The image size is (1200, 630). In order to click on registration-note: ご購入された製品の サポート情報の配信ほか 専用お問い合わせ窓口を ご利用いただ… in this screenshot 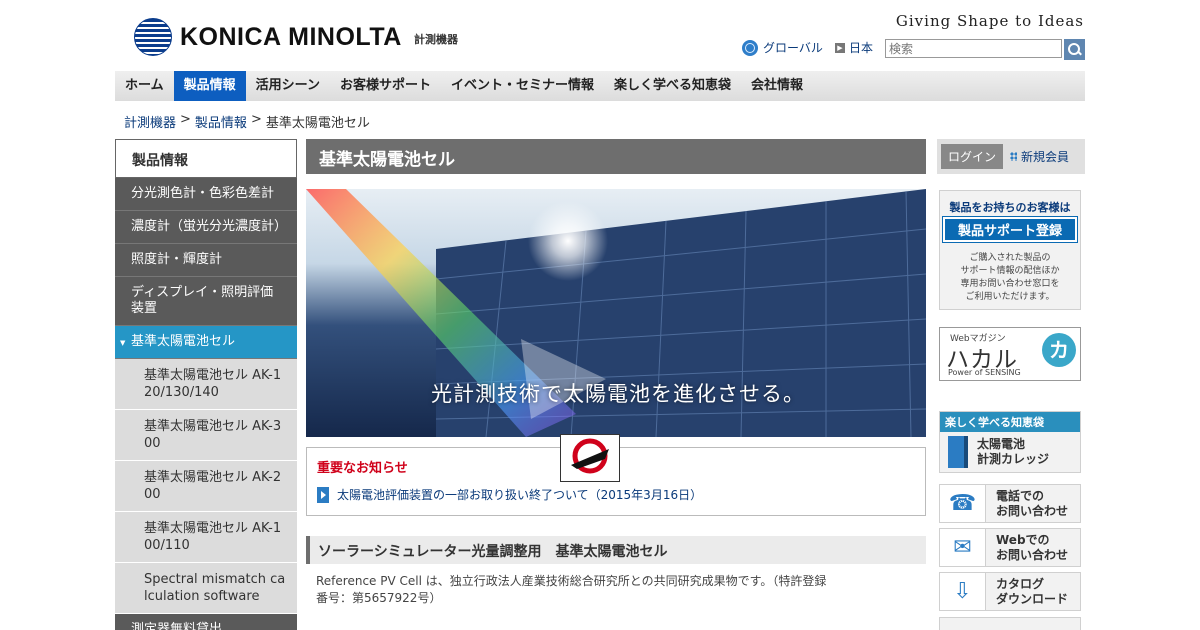, I will do `click(1010, 277)`.